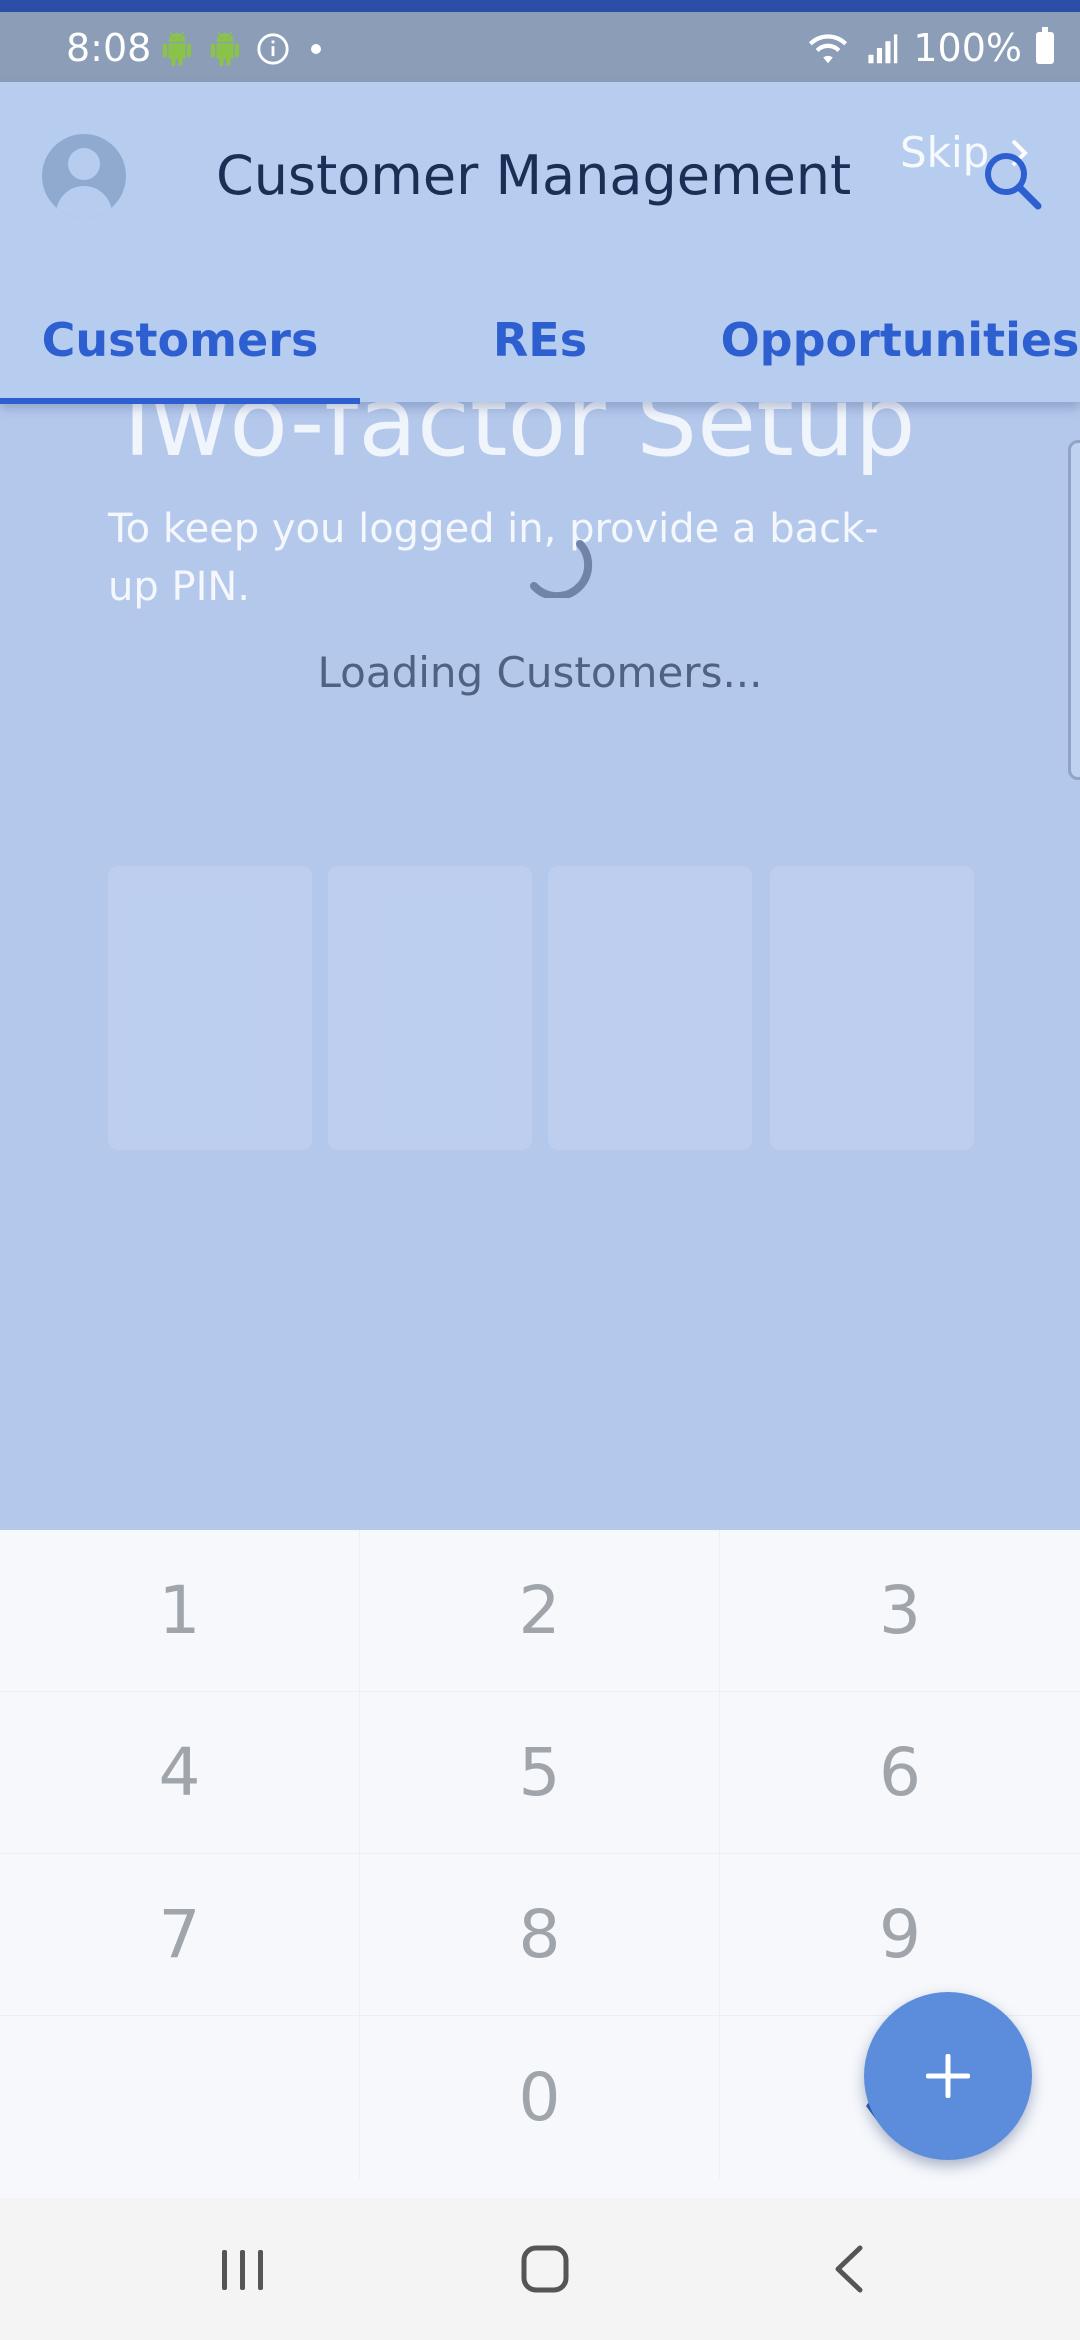 This screenshot has height=2340, width=1080. Describe the element at coordinates (540, 47) in the screenshot. I see `status-bar: 8:08 100%` at that location.